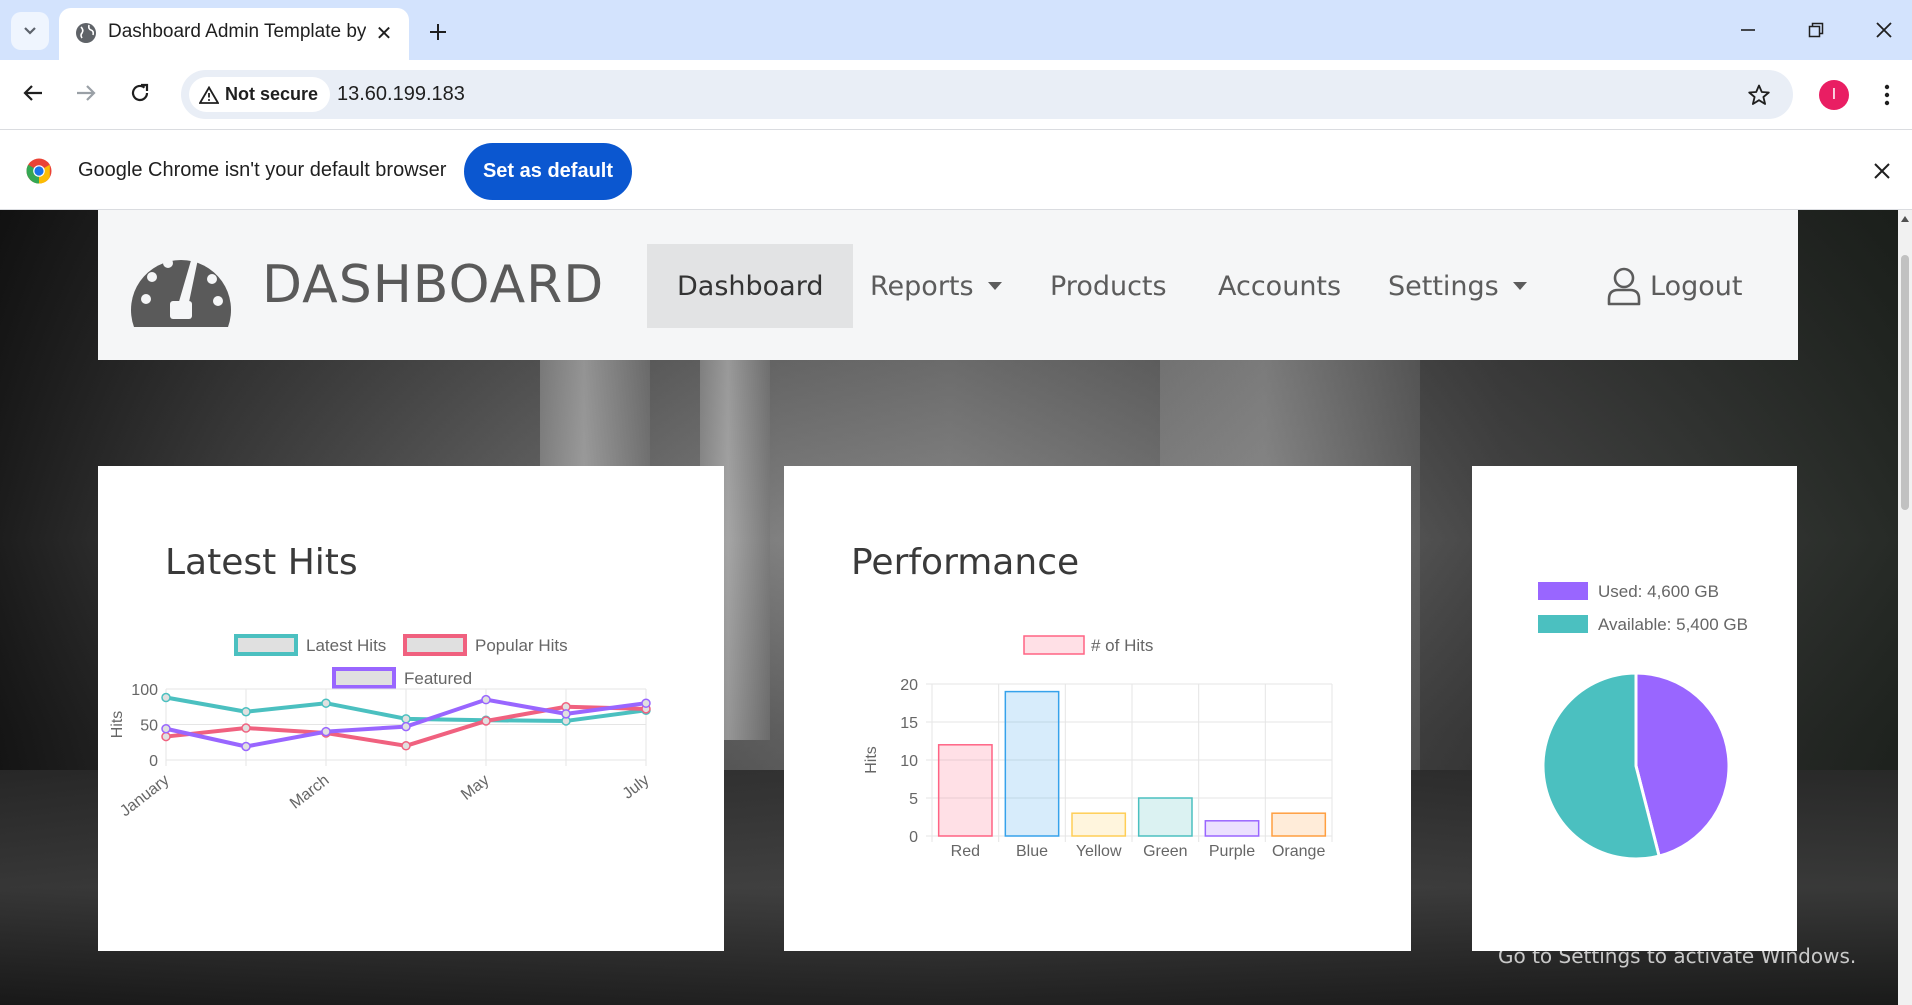 The image size is (1912, 1005). I want to click on set-default-button: Set as default, so click(548, 171).